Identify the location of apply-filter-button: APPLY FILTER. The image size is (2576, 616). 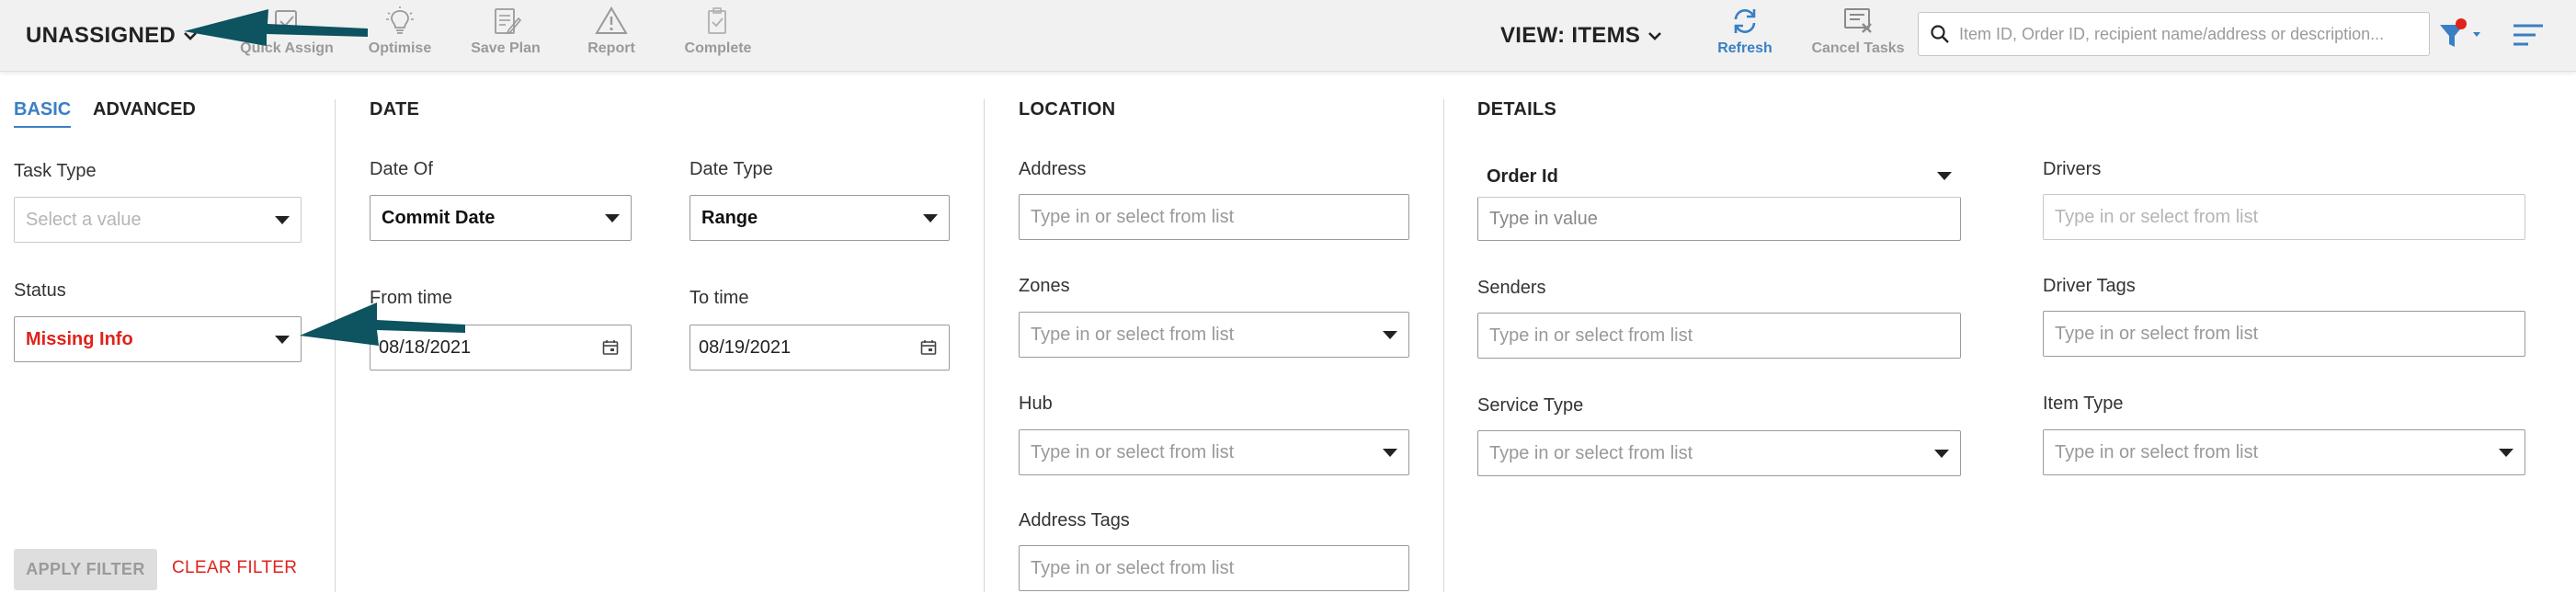
(85, 569).